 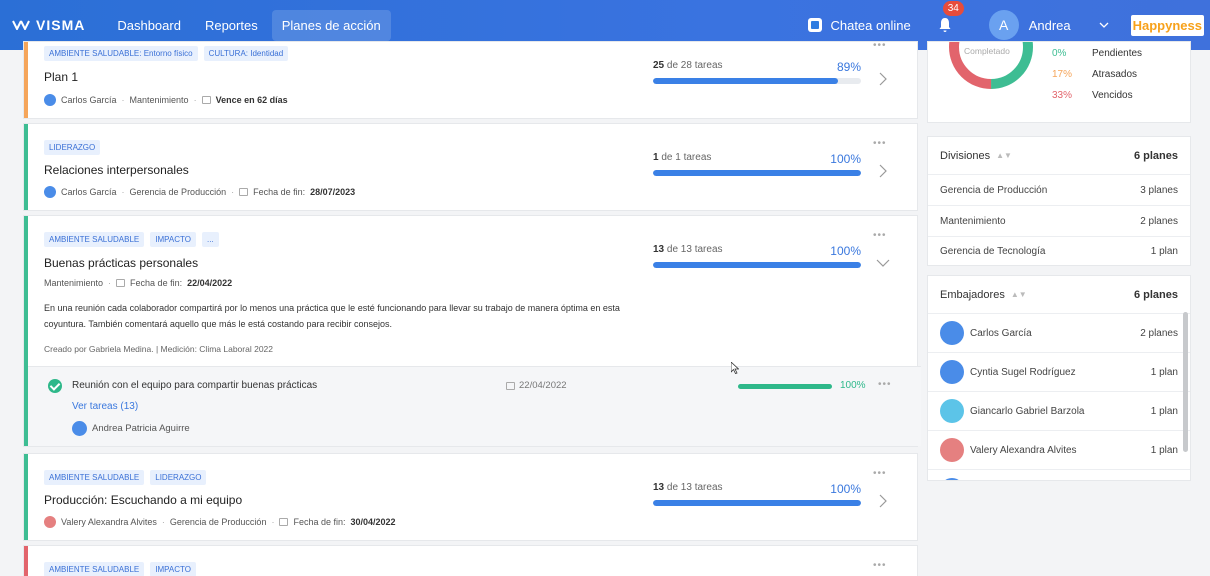 What do you see at coordinates (1003, 25) in the screenshot?
I see `user-avatar: A` at bounding box center [1003, 25].